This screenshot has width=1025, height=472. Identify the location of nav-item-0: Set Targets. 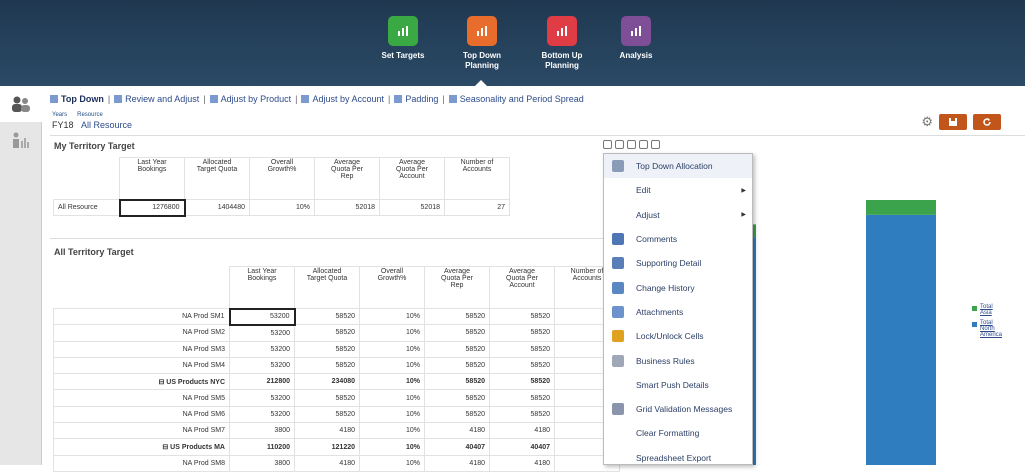
(403, 38).